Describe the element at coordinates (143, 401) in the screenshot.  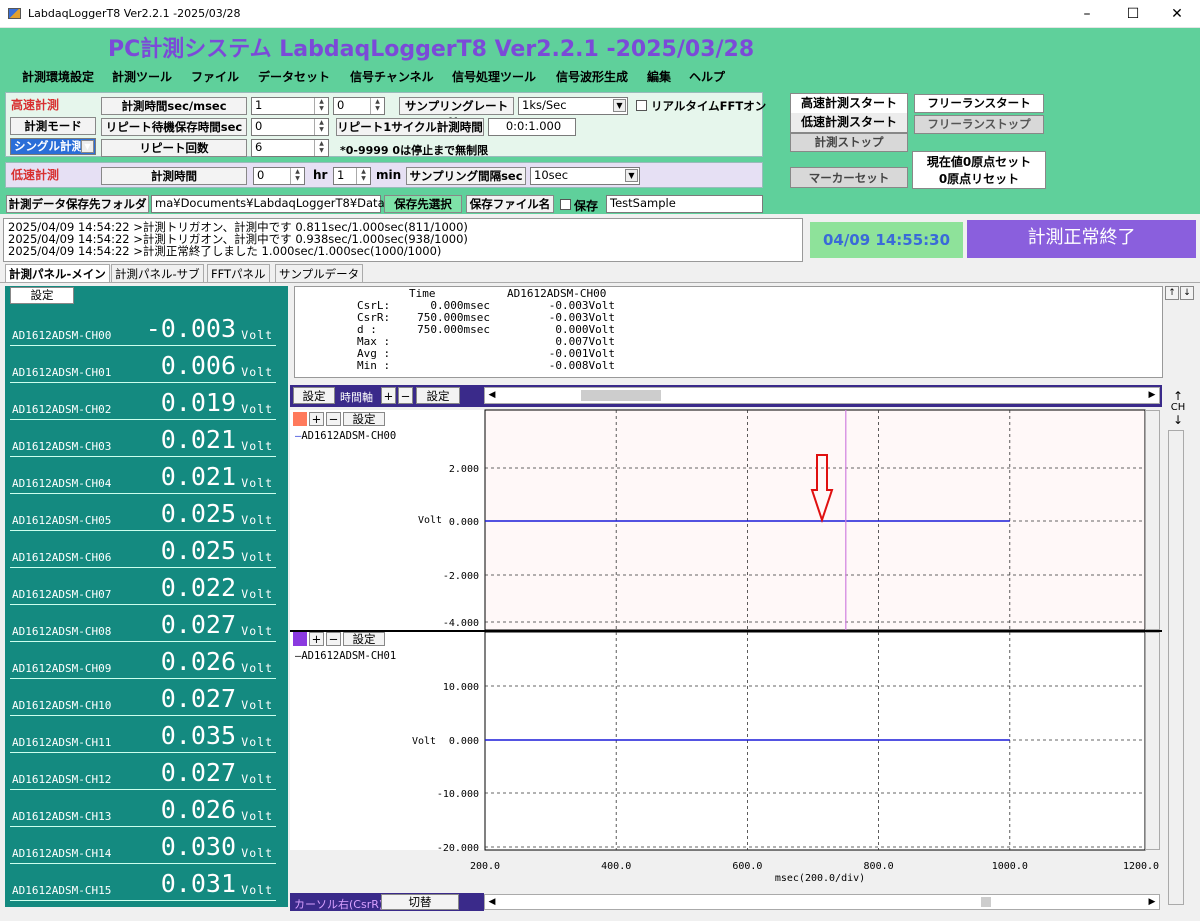
I see `channel-row: AD1612ADSM-CH02 0.019 Volt` at that location.